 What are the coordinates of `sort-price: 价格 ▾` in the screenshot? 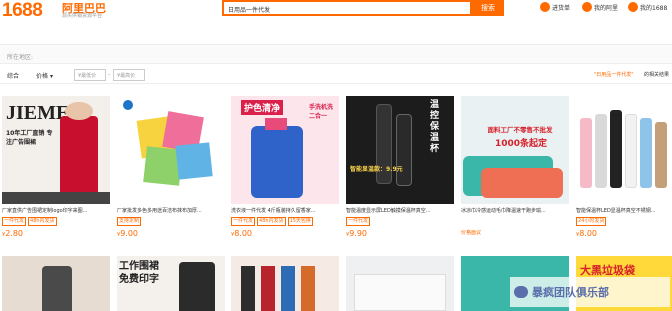 It's located at (44, 75).